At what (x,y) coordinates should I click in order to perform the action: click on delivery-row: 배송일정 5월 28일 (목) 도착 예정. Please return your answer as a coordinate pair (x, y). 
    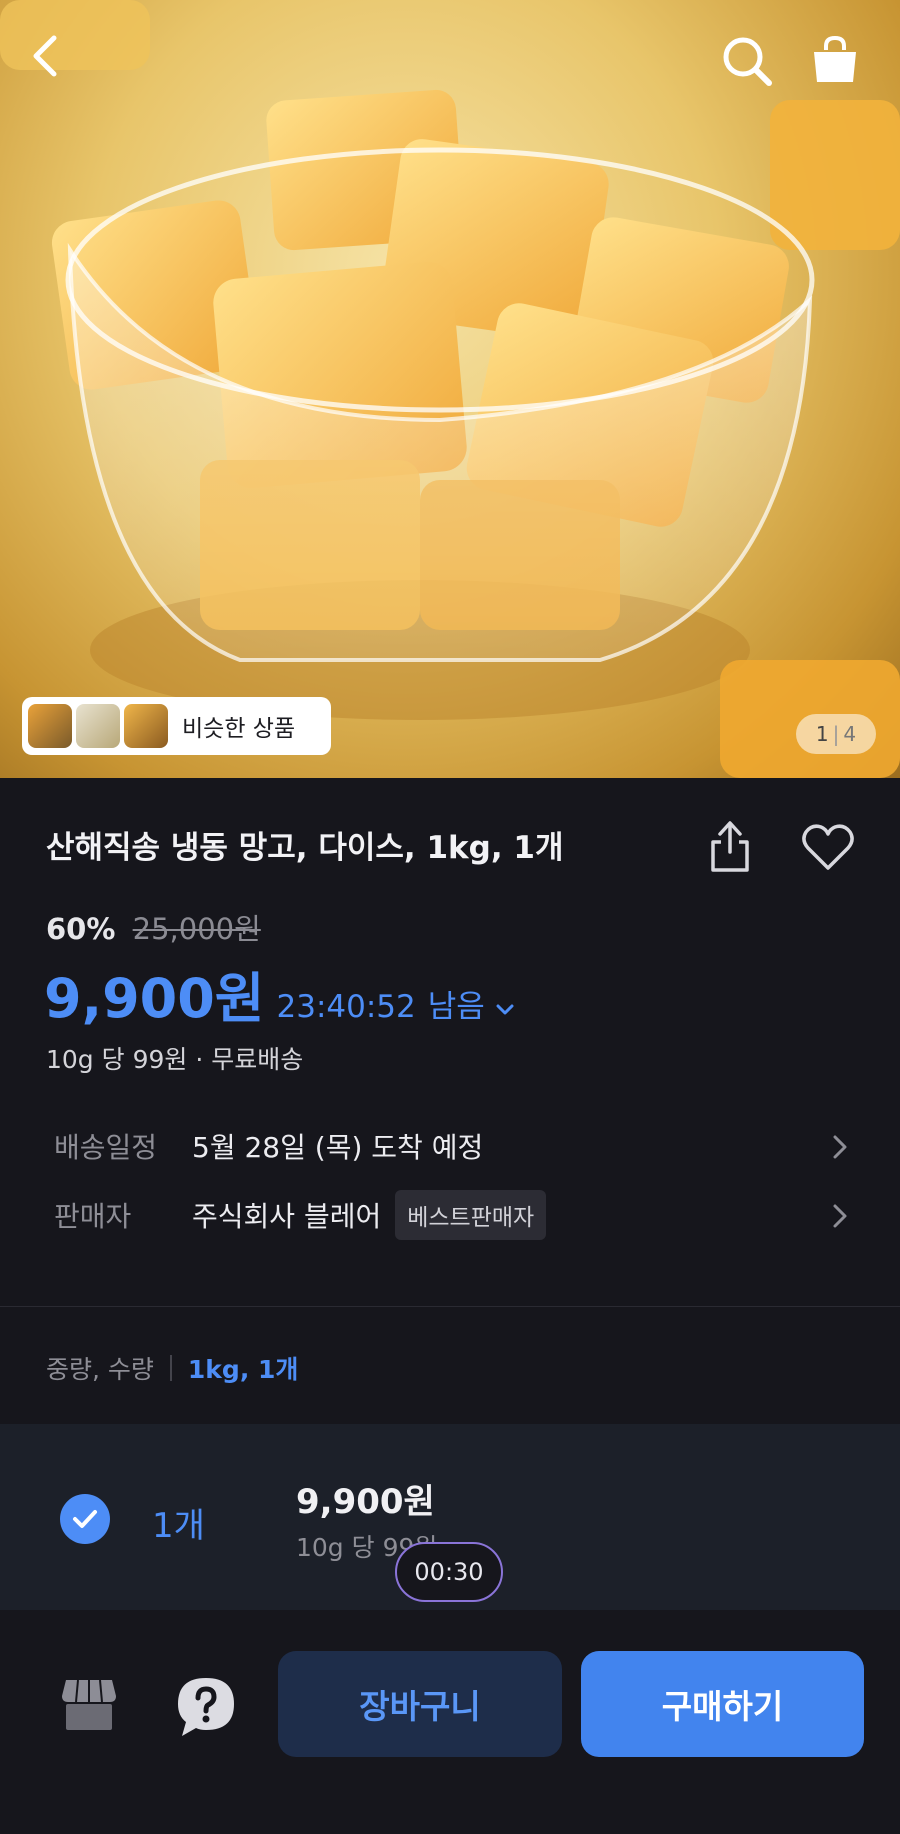
    Looking at the image, I should click on (268, 1146).